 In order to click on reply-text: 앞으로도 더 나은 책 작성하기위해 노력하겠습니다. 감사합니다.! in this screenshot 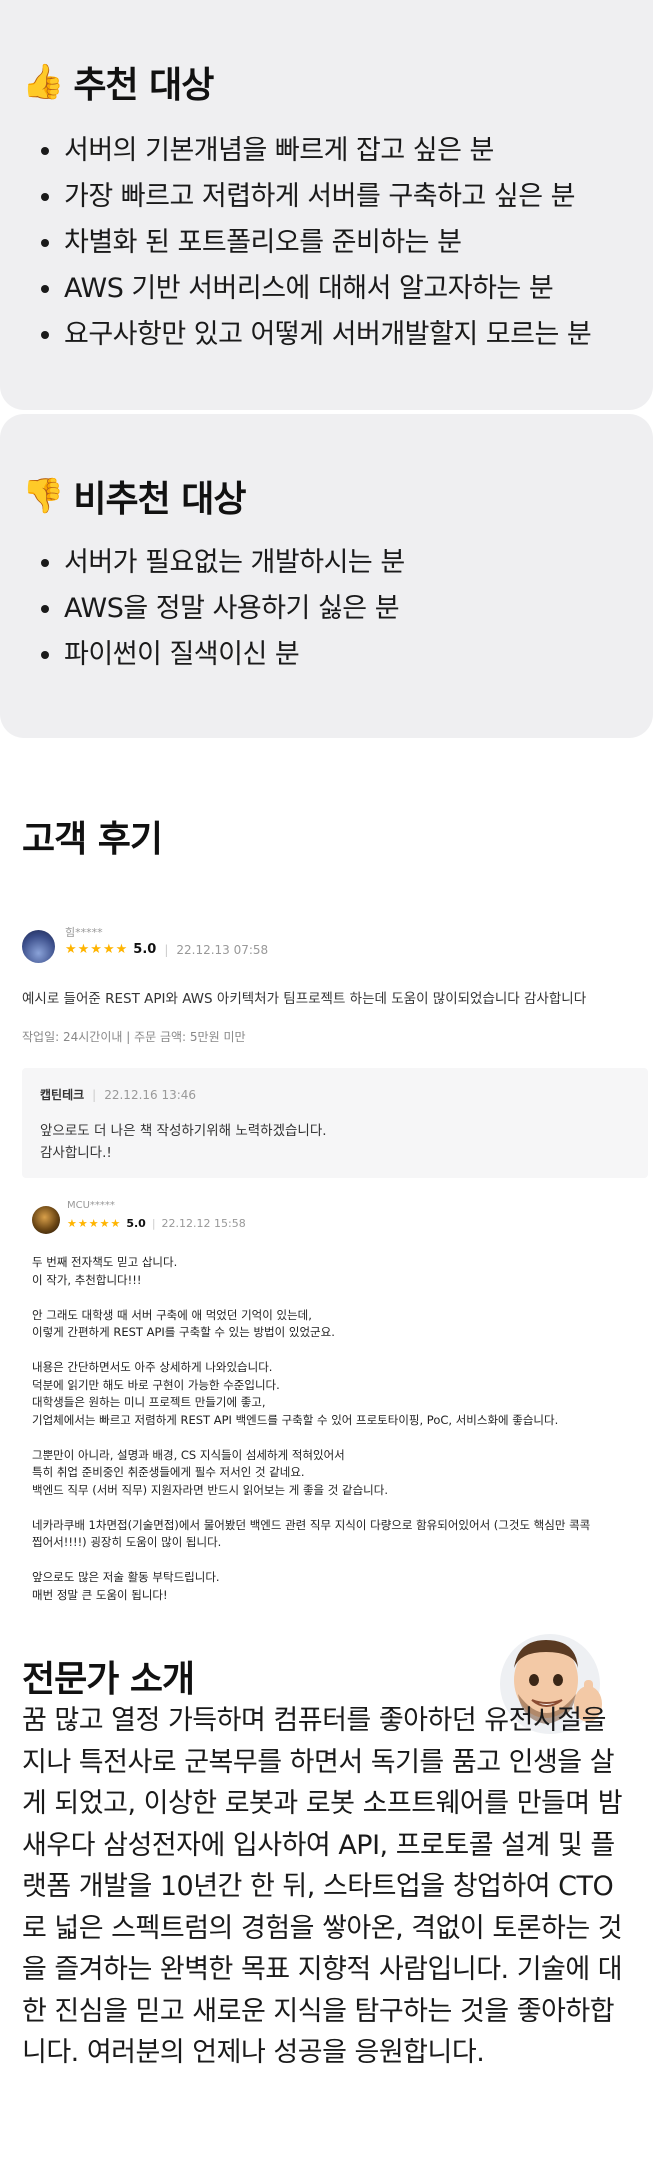, I will do `click(183, 1142)`.